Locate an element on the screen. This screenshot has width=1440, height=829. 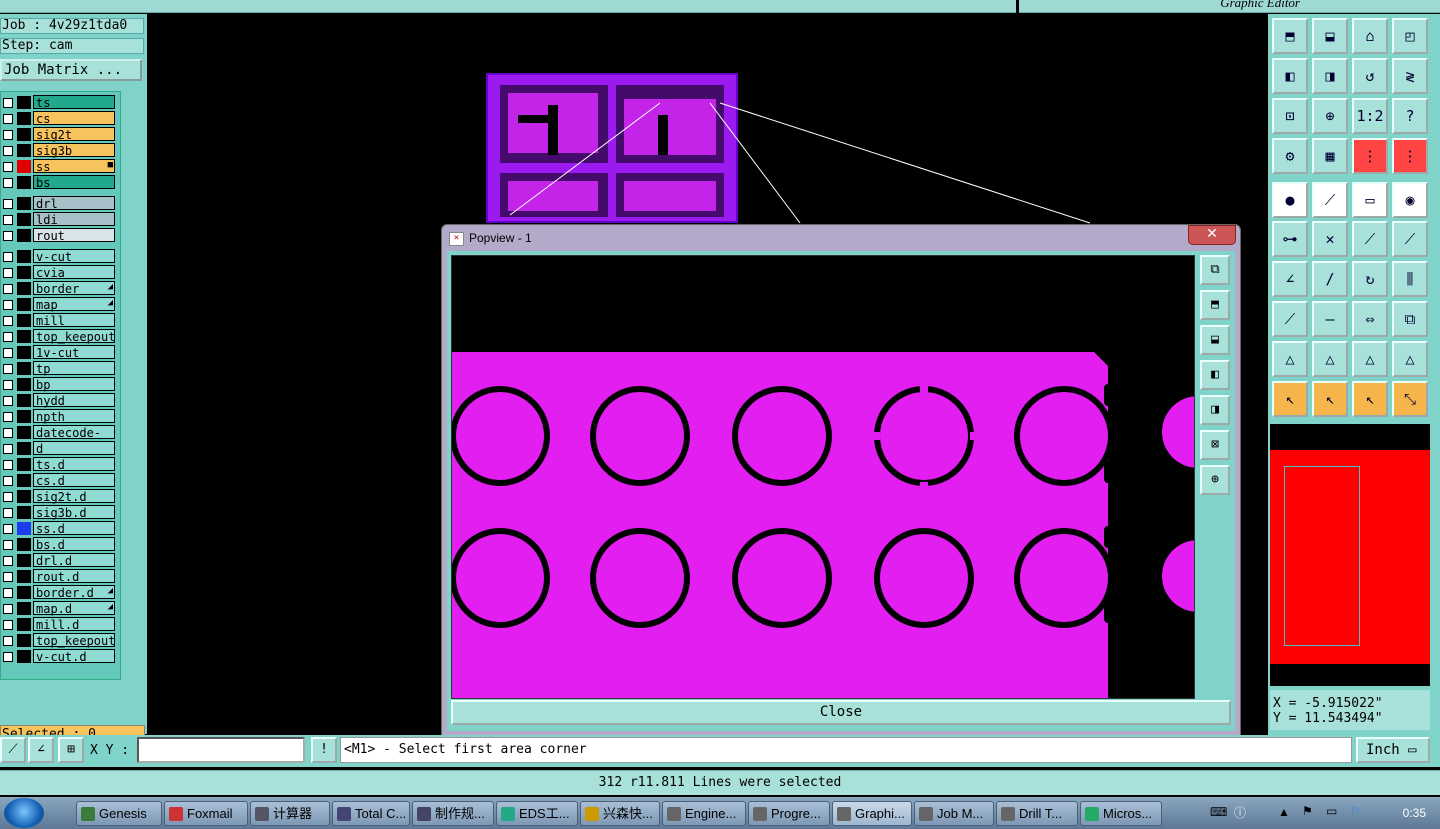
layer-name: border.d is located at coordinates (74, 592).